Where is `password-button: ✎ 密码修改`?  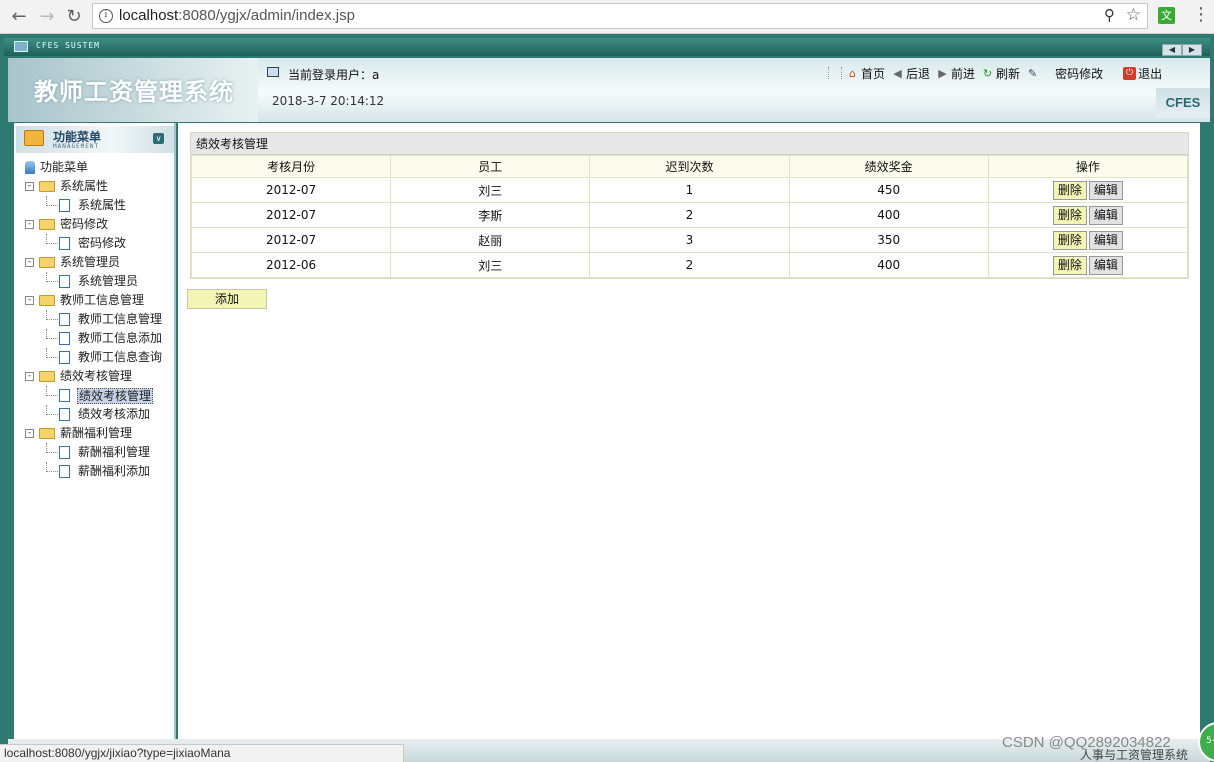
password-button: ✎ 密码修改 is located at coordinates (1064, 73).